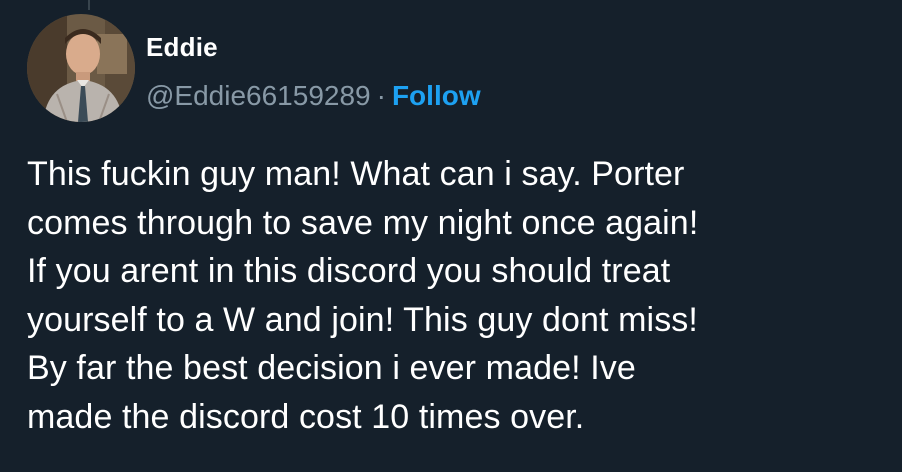  I want to click on author-meta-row: @Eddie66159289 · Follow, so click(313, 96).